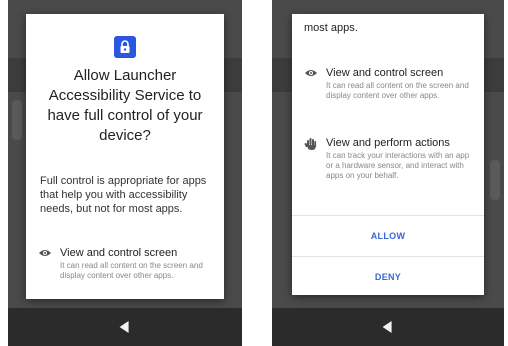 This screenshot has width=508, height=346. What do you see at coordinates (388, 276) in the screenshot?
I see `deny-button: DENY` at bounding box center [388, 276].